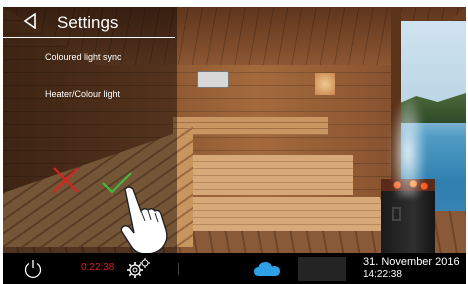 The height and width of the screenshot is (284, 468). I want to click on steam, so click(408, 142).